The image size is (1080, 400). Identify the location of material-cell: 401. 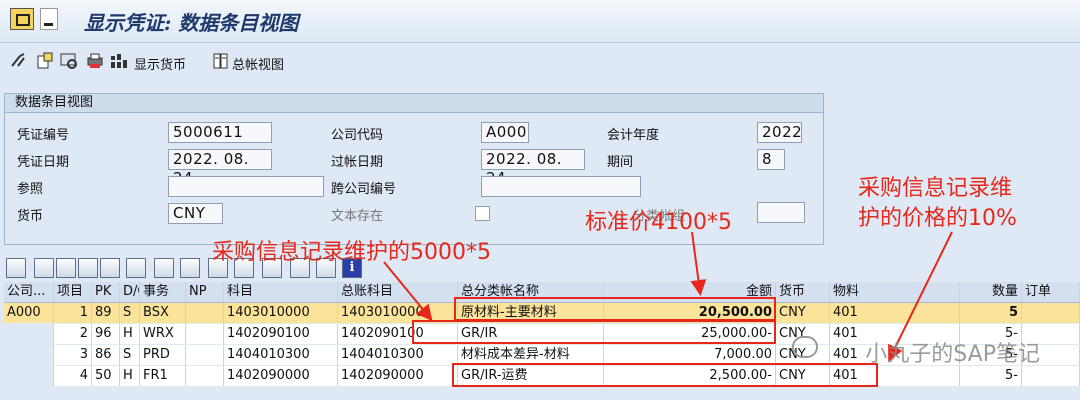
(895, 313).